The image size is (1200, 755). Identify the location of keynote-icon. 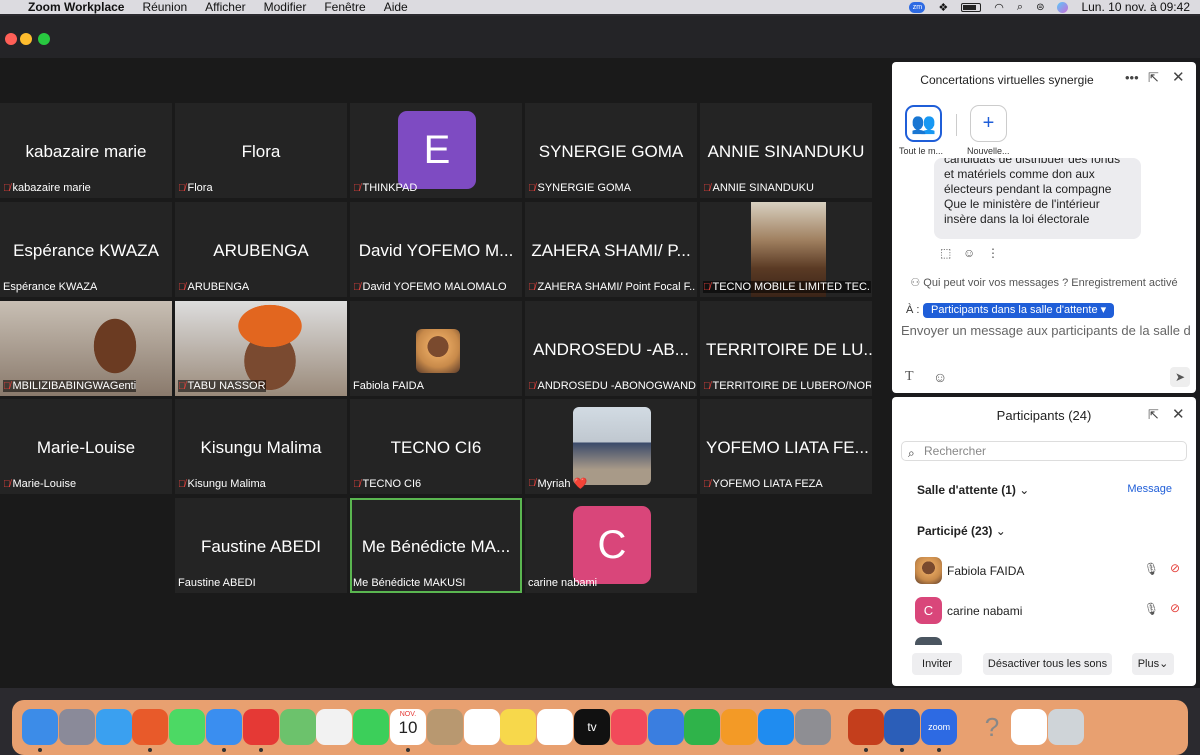
(665, 727).